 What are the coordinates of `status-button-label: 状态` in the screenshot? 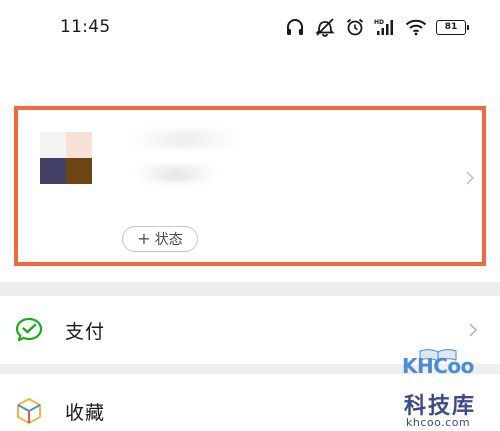 It's located at (168, 240).